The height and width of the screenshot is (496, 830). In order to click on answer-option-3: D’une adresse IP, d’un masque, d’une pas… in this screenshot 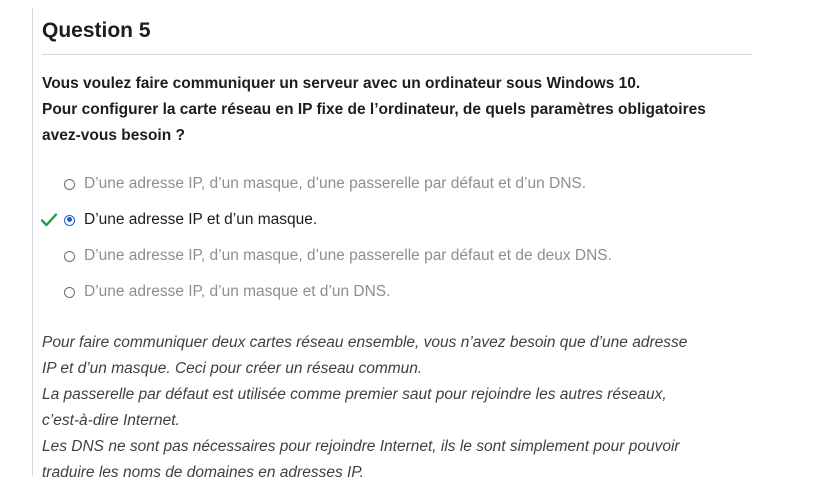, I will do `click(398, 256)`.